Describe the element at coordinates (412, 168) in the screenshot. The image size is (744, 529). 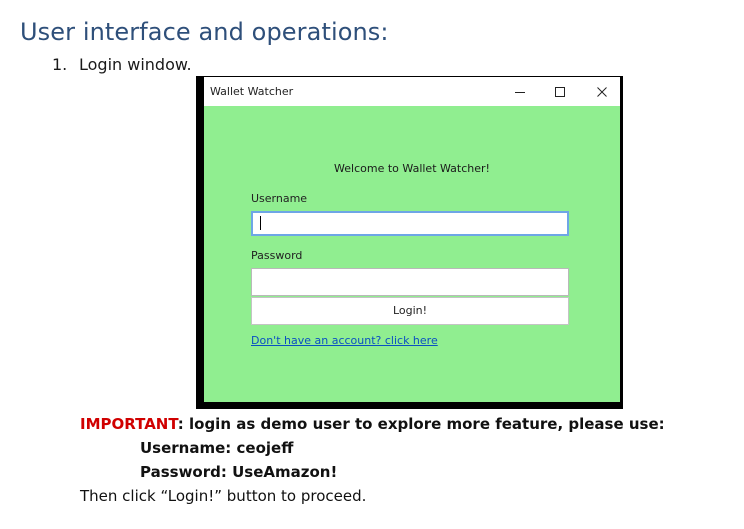
I see `welcome-text: Welcome to Wallet Watcher!` at that location.